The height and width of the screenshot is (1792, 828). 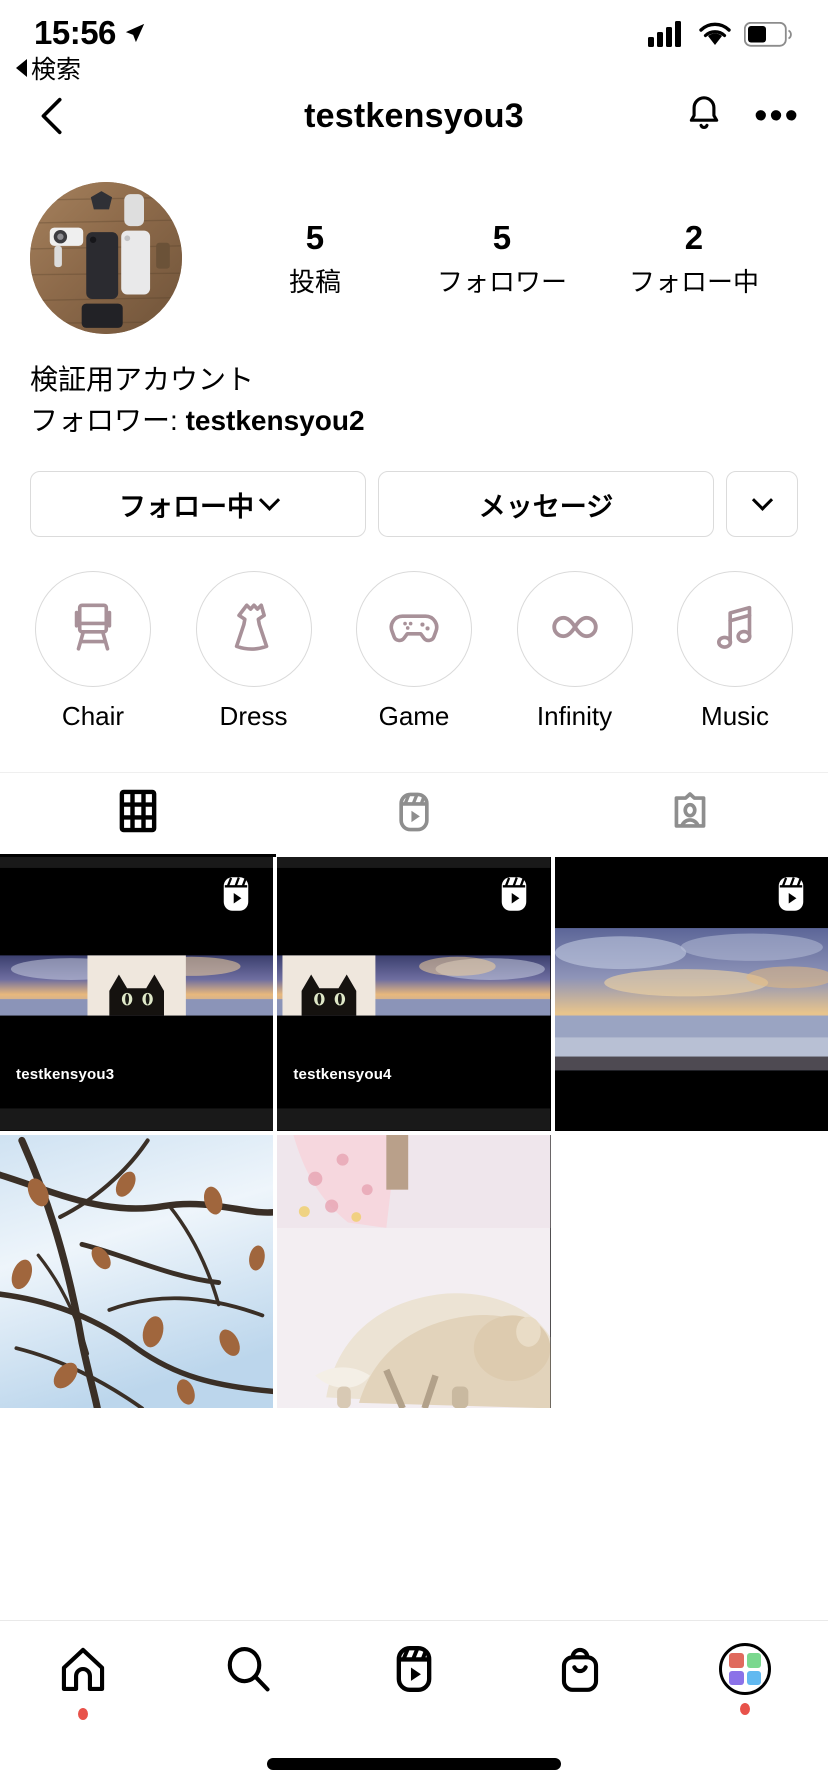 I want to click on suggestions-button, so click(x=762, y=504).